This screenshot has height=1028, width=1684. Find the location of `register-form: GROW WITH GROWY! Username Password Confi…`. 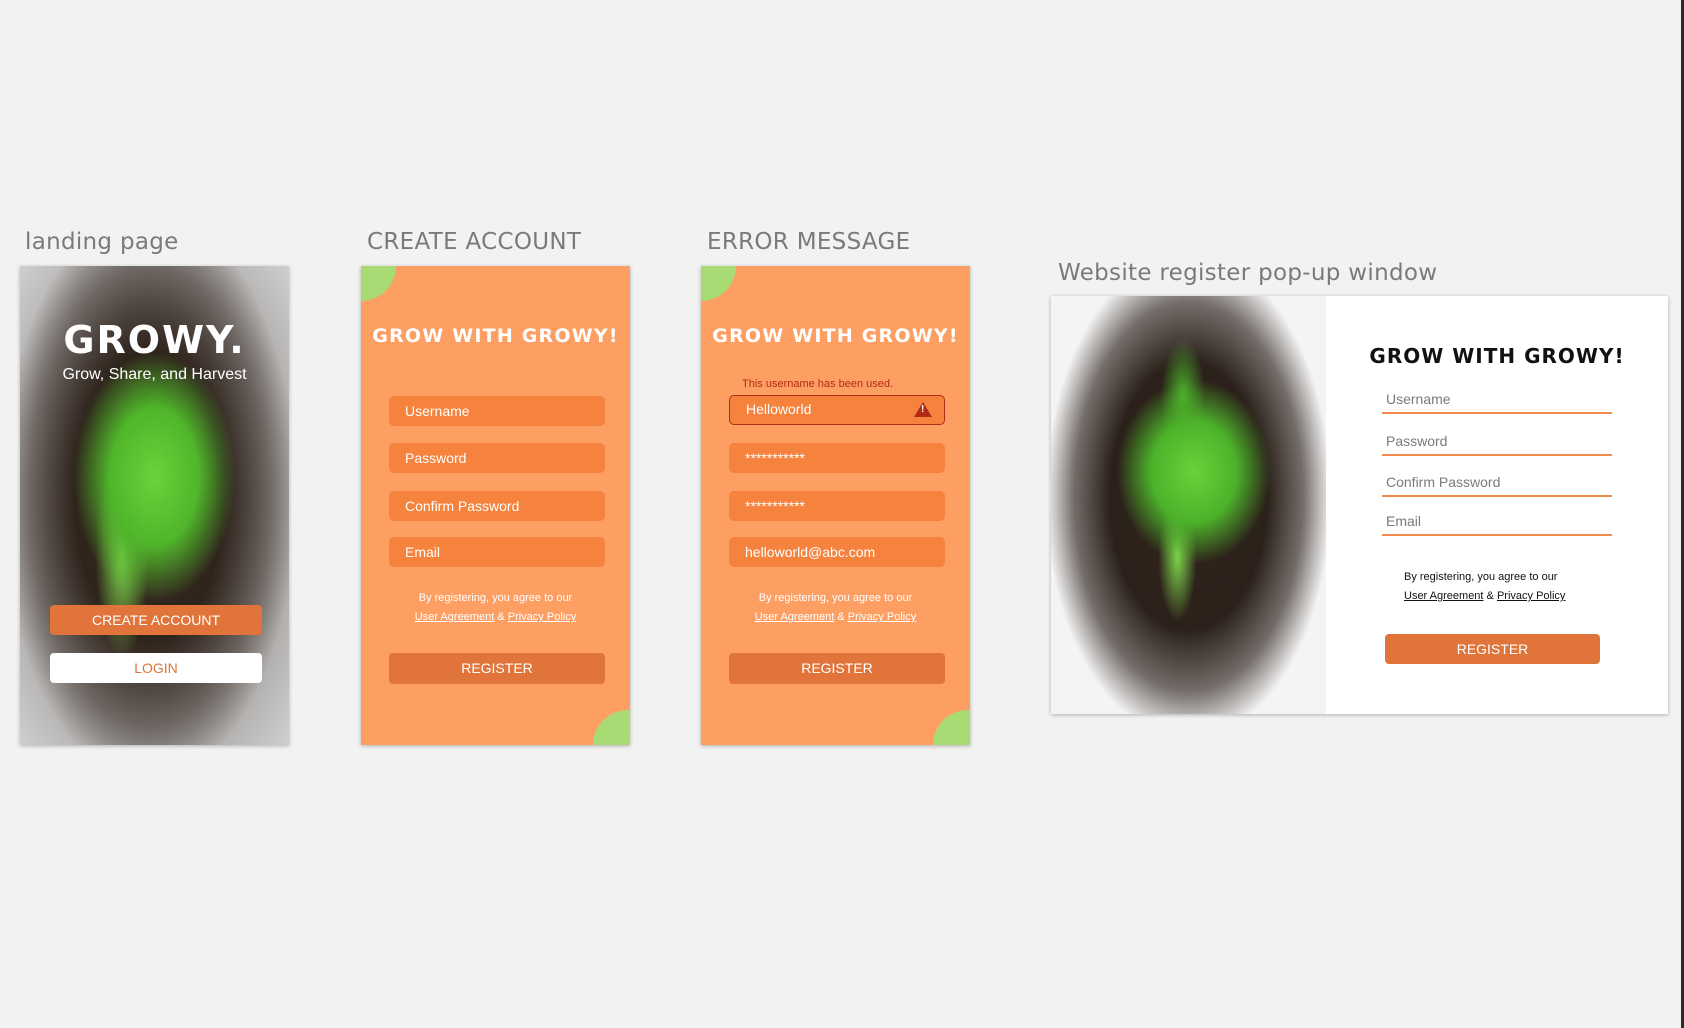

register-form: GROW WITH GROWY! Username Password Confi… is located at coordinates (1497, 505).